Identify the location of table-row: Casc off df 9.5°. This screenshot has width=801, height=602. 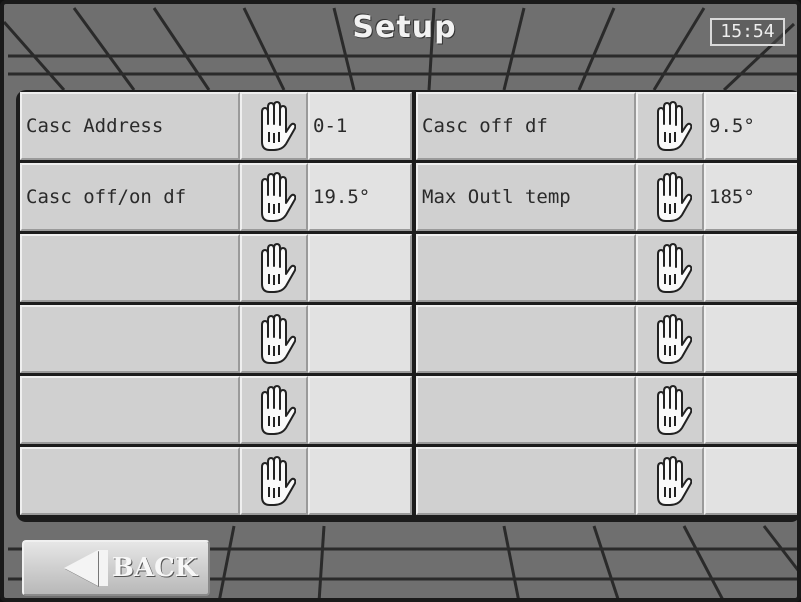
(606, 126).